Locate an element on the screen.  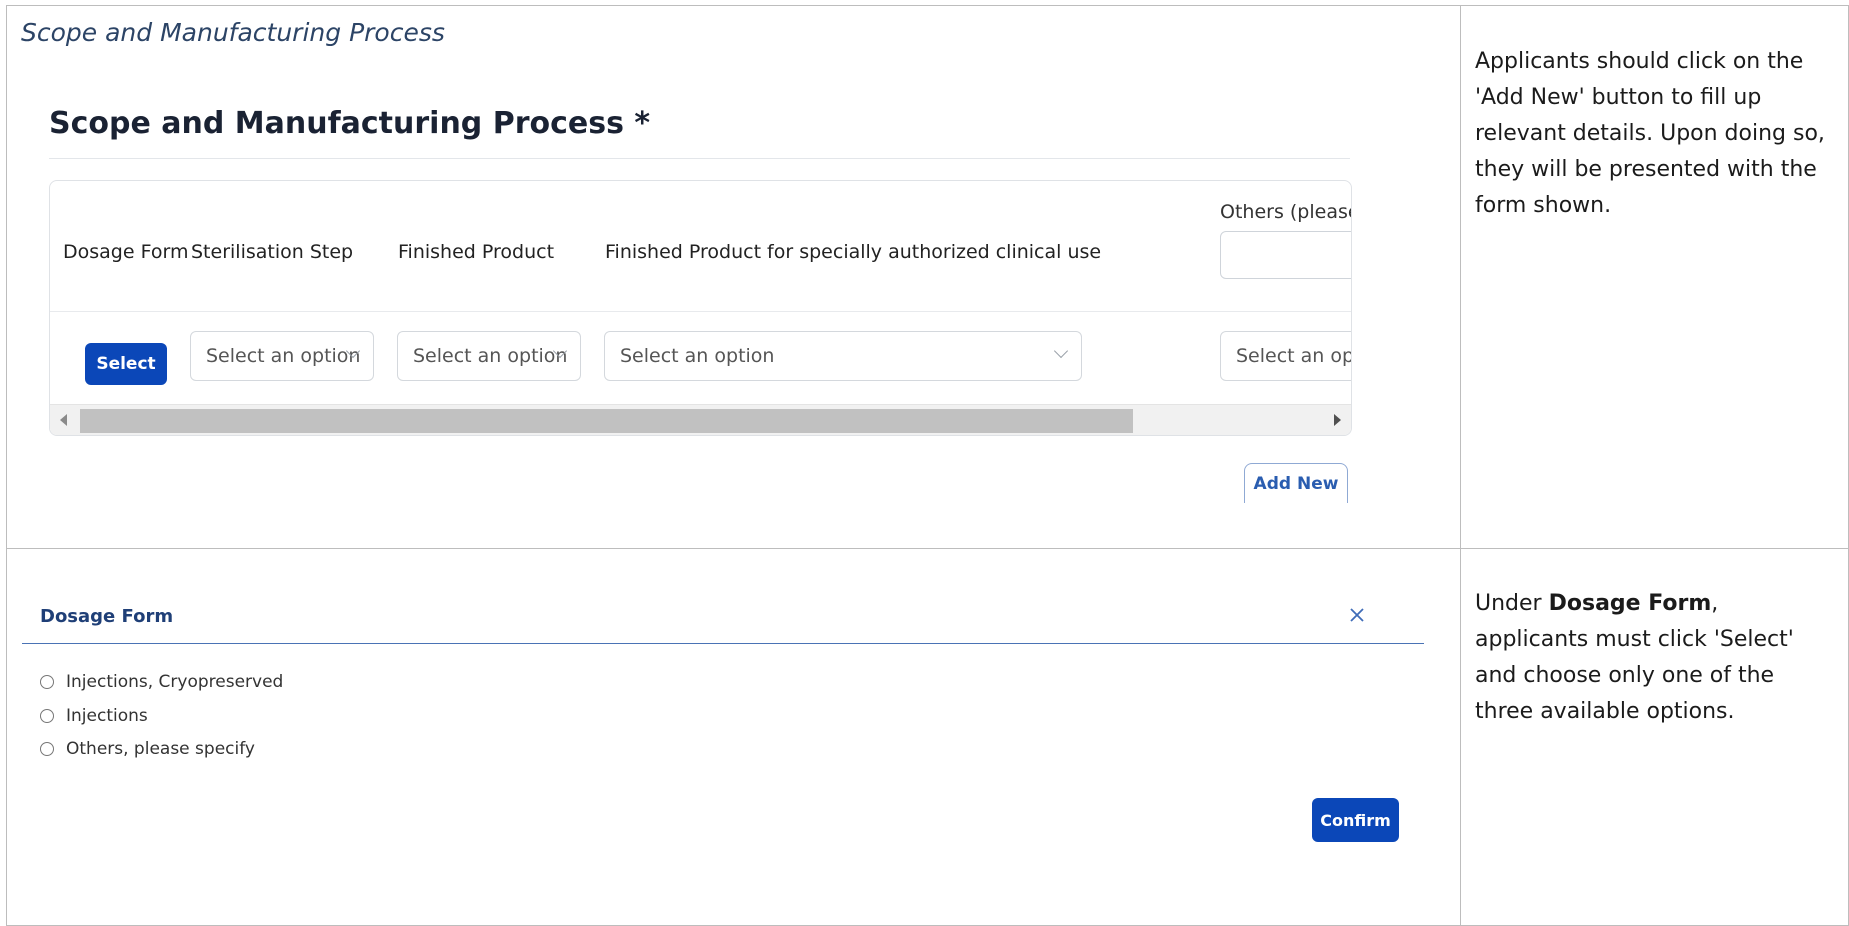
modal-title: Dosage Form is located at coordinates (107, 616).